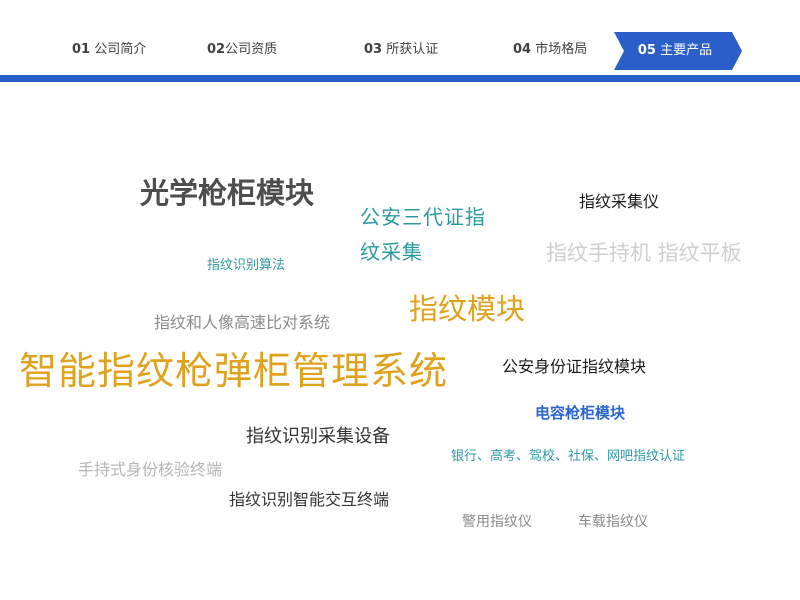  What do you see at coordinates (318, 436) in the screenshot?
I see `word-fingerprint-capture-device: 指纹识别采集设备` at bounding box center [318, 436].